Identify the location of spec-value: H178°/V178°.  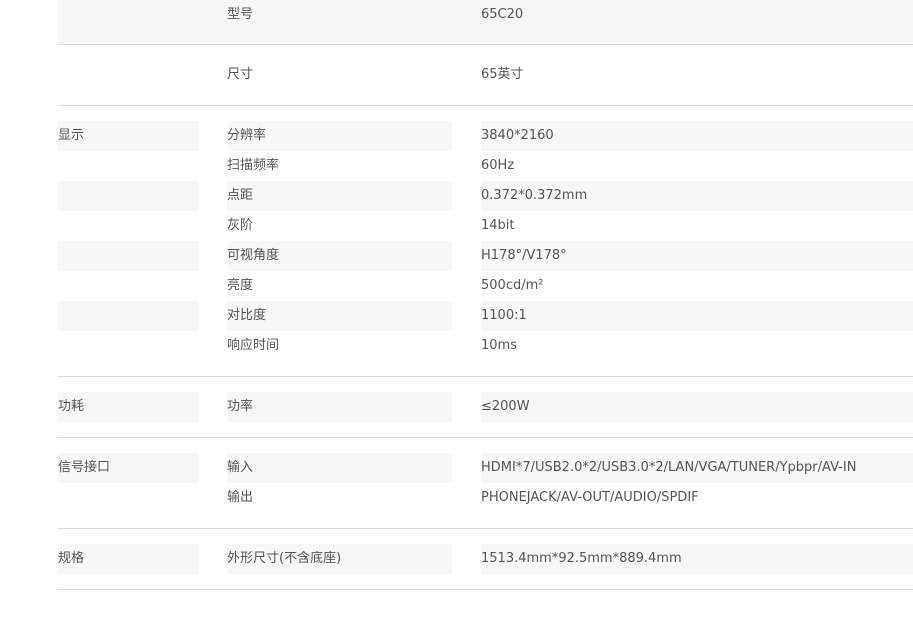
(524, 255).